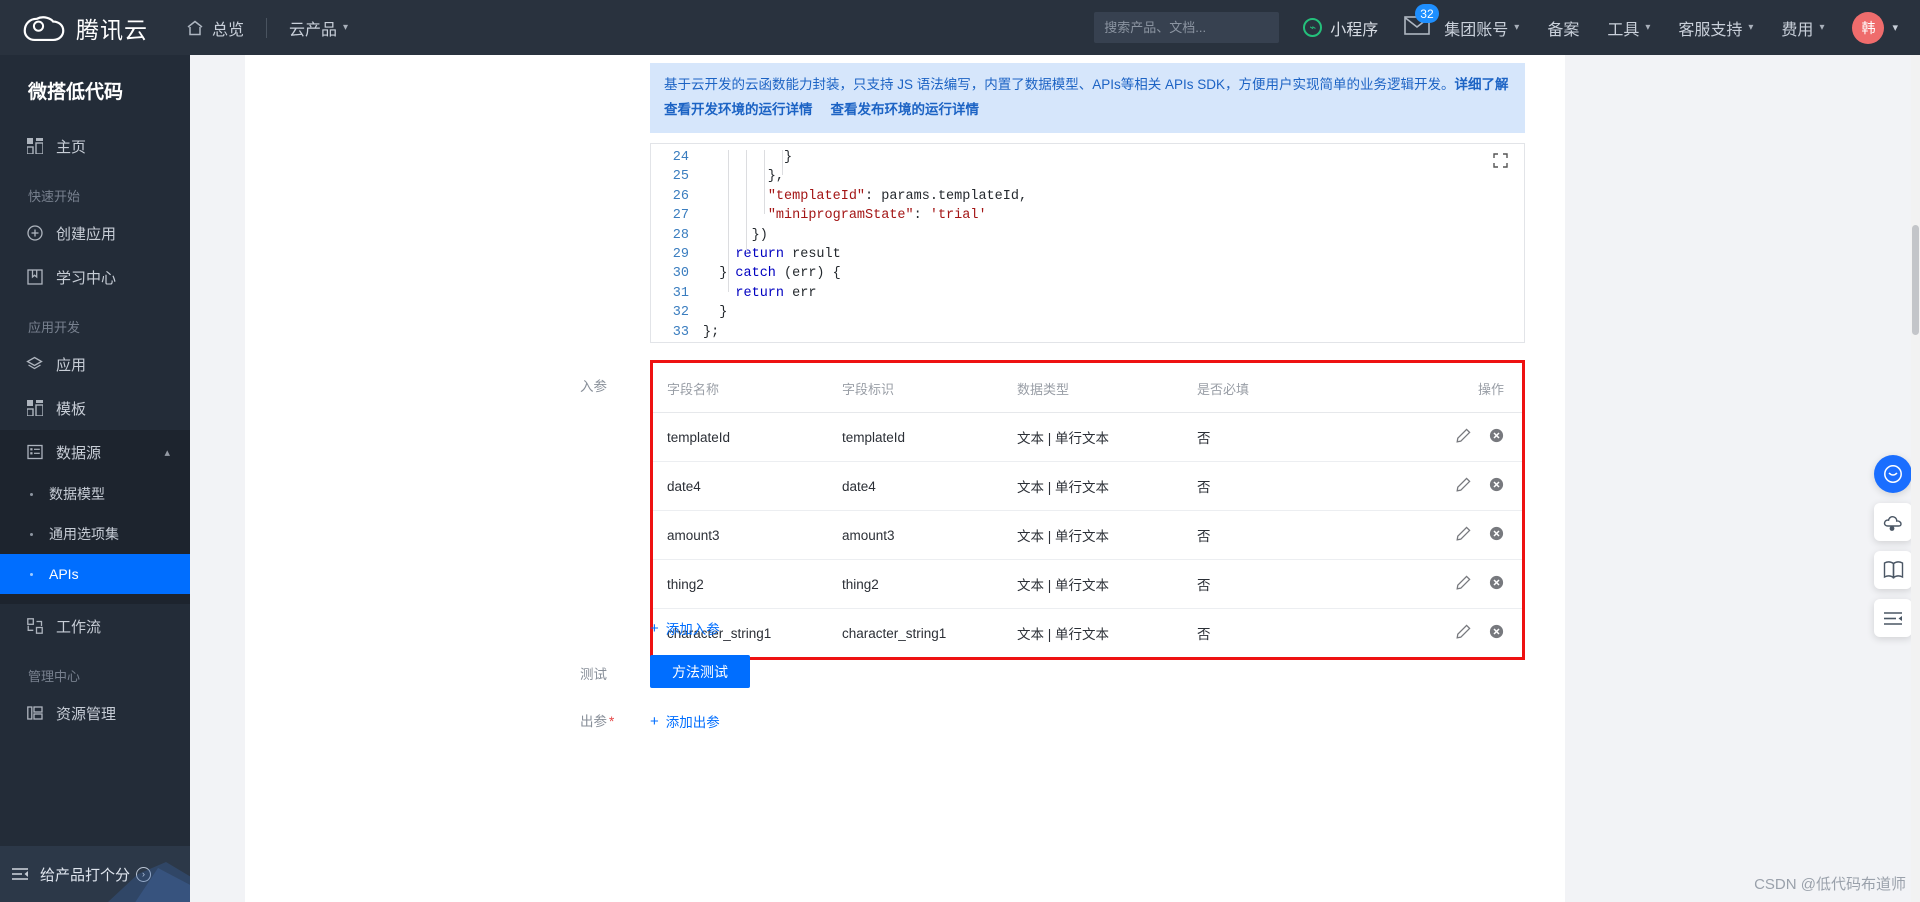 The width and height of the screenshot is (1920, 902). I want to click on sidebar-item-resource-manage: 资源管理, so click(95, 713).